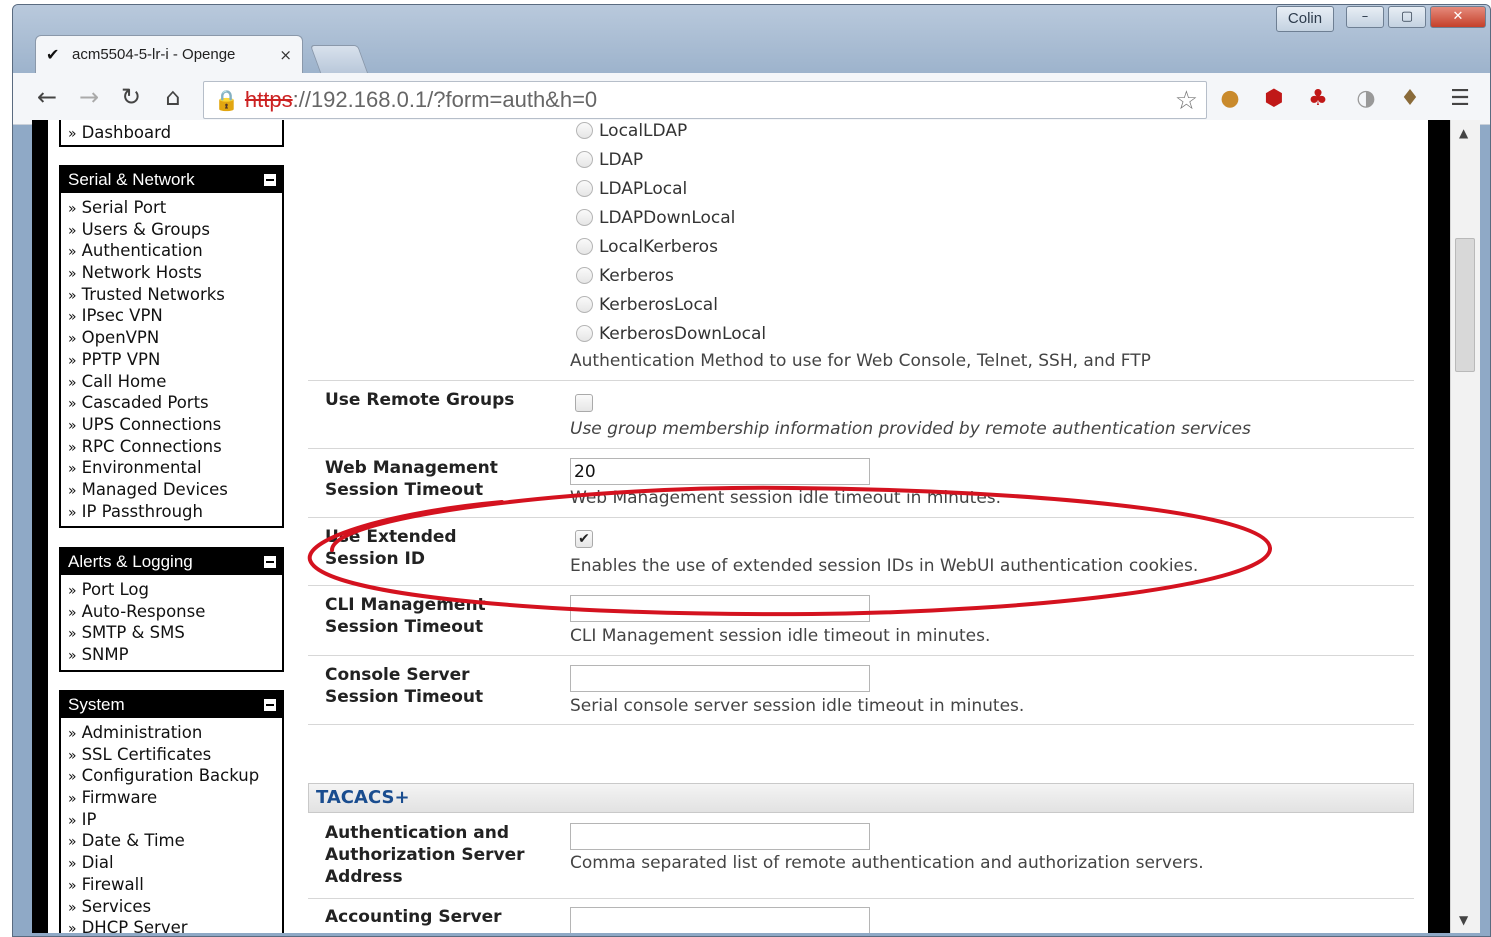 Image resolution: width=1491 pixels, height=937 pixels. What do you see at coordinates (720, 678) in the screenshot?
I see `console-timeout-input` at bounding box center [720, 678].